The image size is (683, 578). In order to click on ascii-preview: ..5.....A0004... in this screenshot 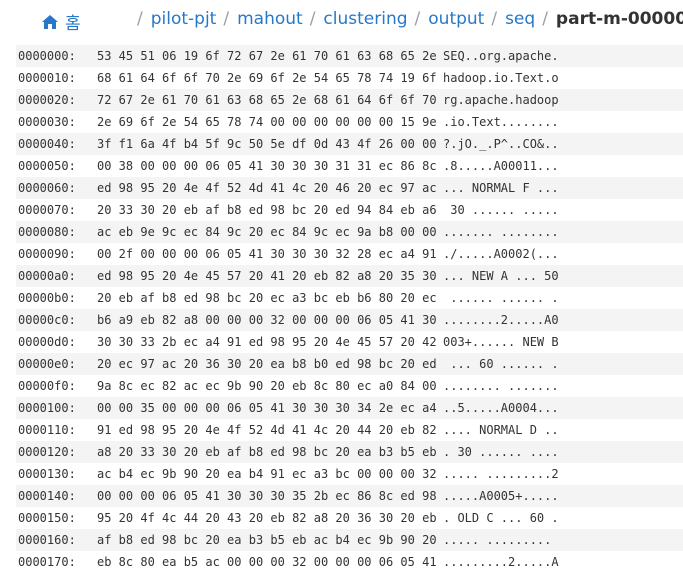, I will do `click(501, 408)`.